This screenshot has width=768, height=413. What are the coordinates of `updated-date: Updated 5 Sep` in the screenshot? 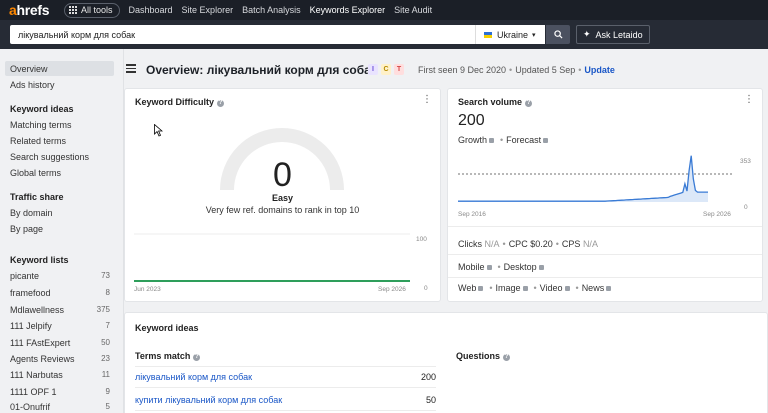 It's located at (545, 70).